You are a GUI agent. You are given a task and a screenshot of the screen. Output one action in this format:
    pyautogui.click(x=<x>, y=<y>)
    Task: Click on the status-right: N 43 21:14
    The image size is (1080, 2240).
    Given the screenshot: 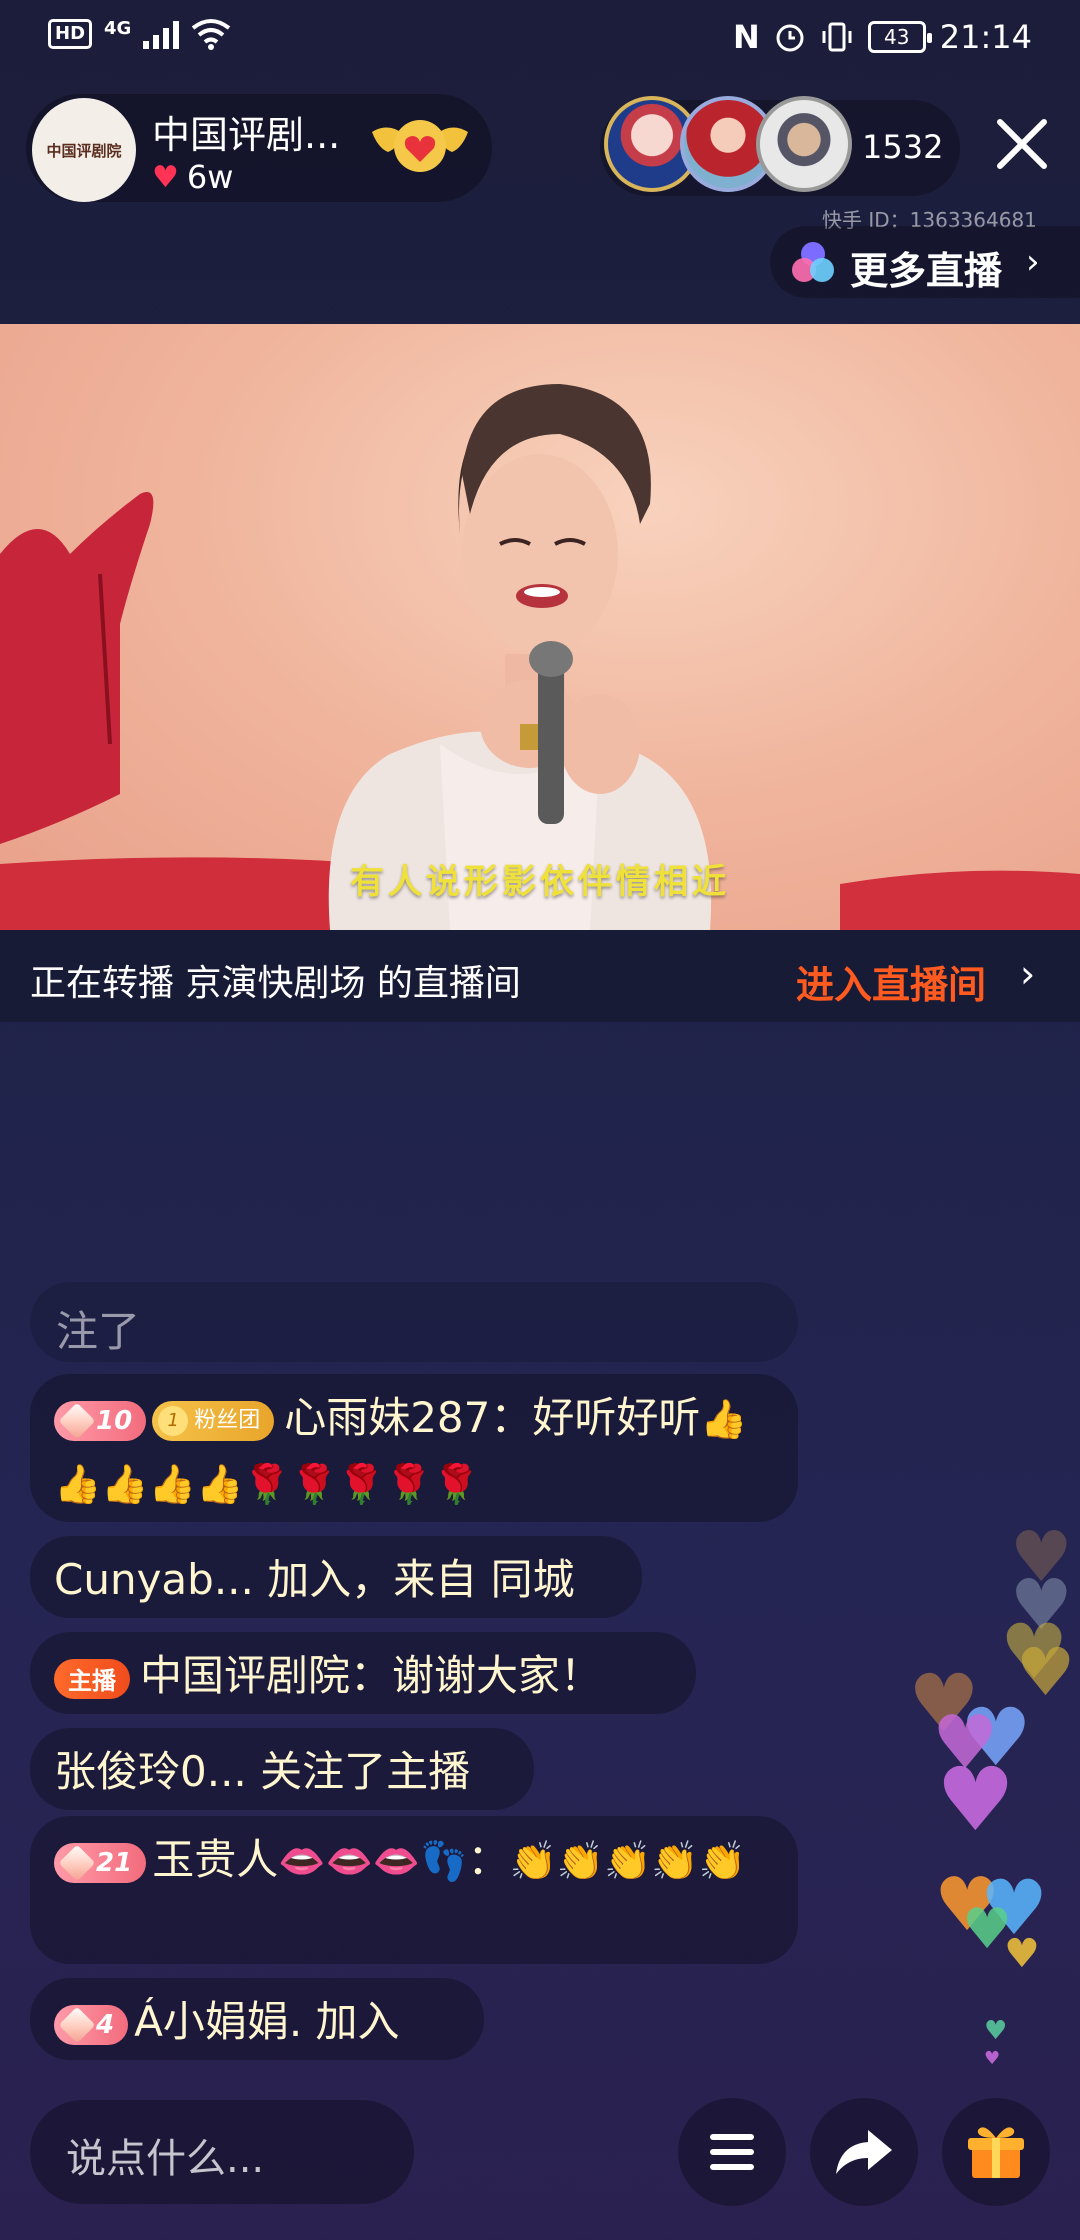 What is the action you would take?
    pyautogui.click(x=882, y=37)
    